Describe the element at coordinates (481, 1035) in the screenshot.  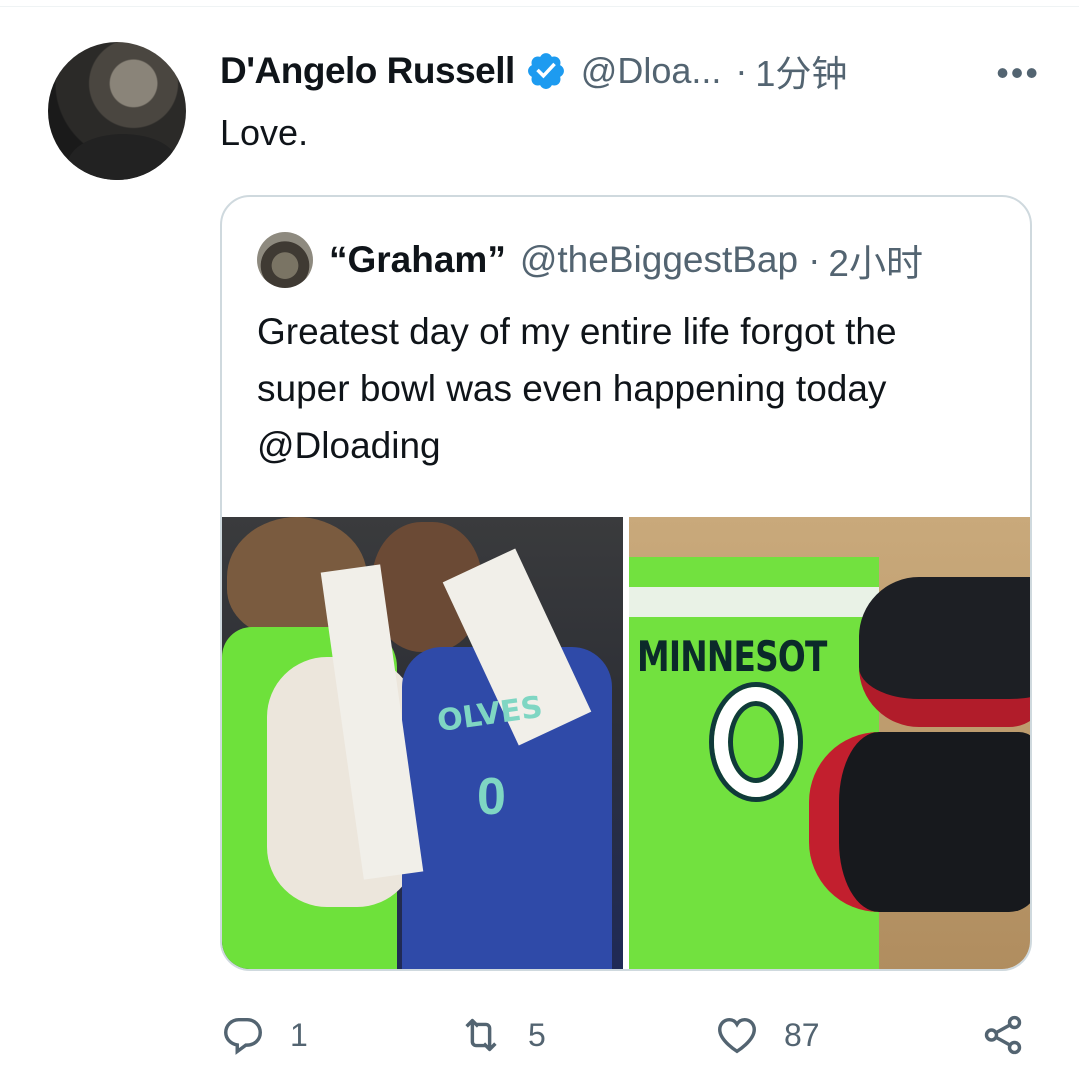
I see `retweet-icon` at that location.